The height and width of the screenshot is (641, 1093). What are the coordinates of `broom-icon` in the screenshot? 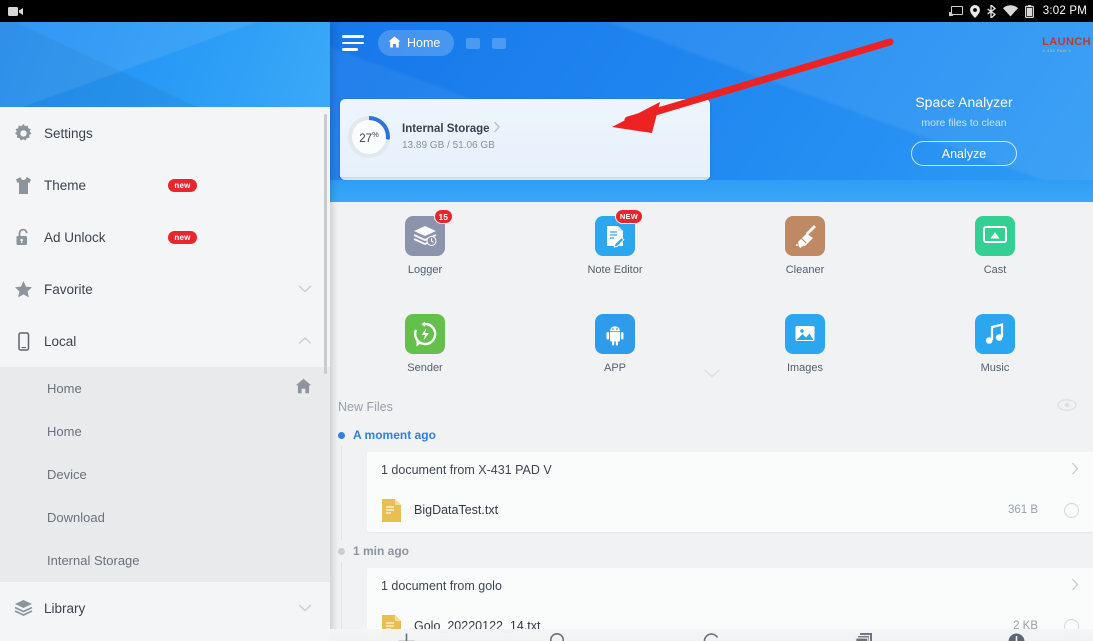 It's located at (805, 236).